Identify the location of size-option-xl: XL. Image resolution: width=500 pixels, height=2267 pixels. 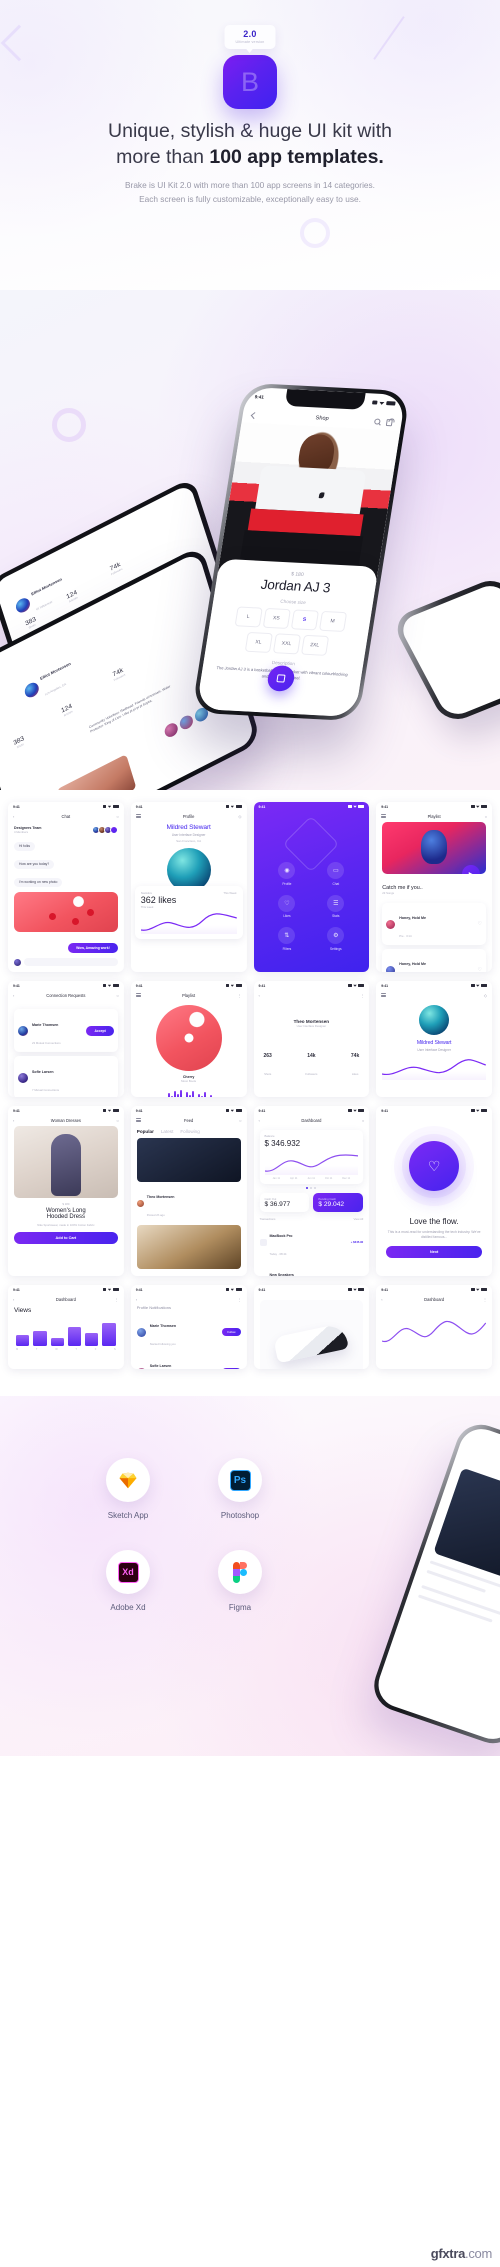
(258, 642).